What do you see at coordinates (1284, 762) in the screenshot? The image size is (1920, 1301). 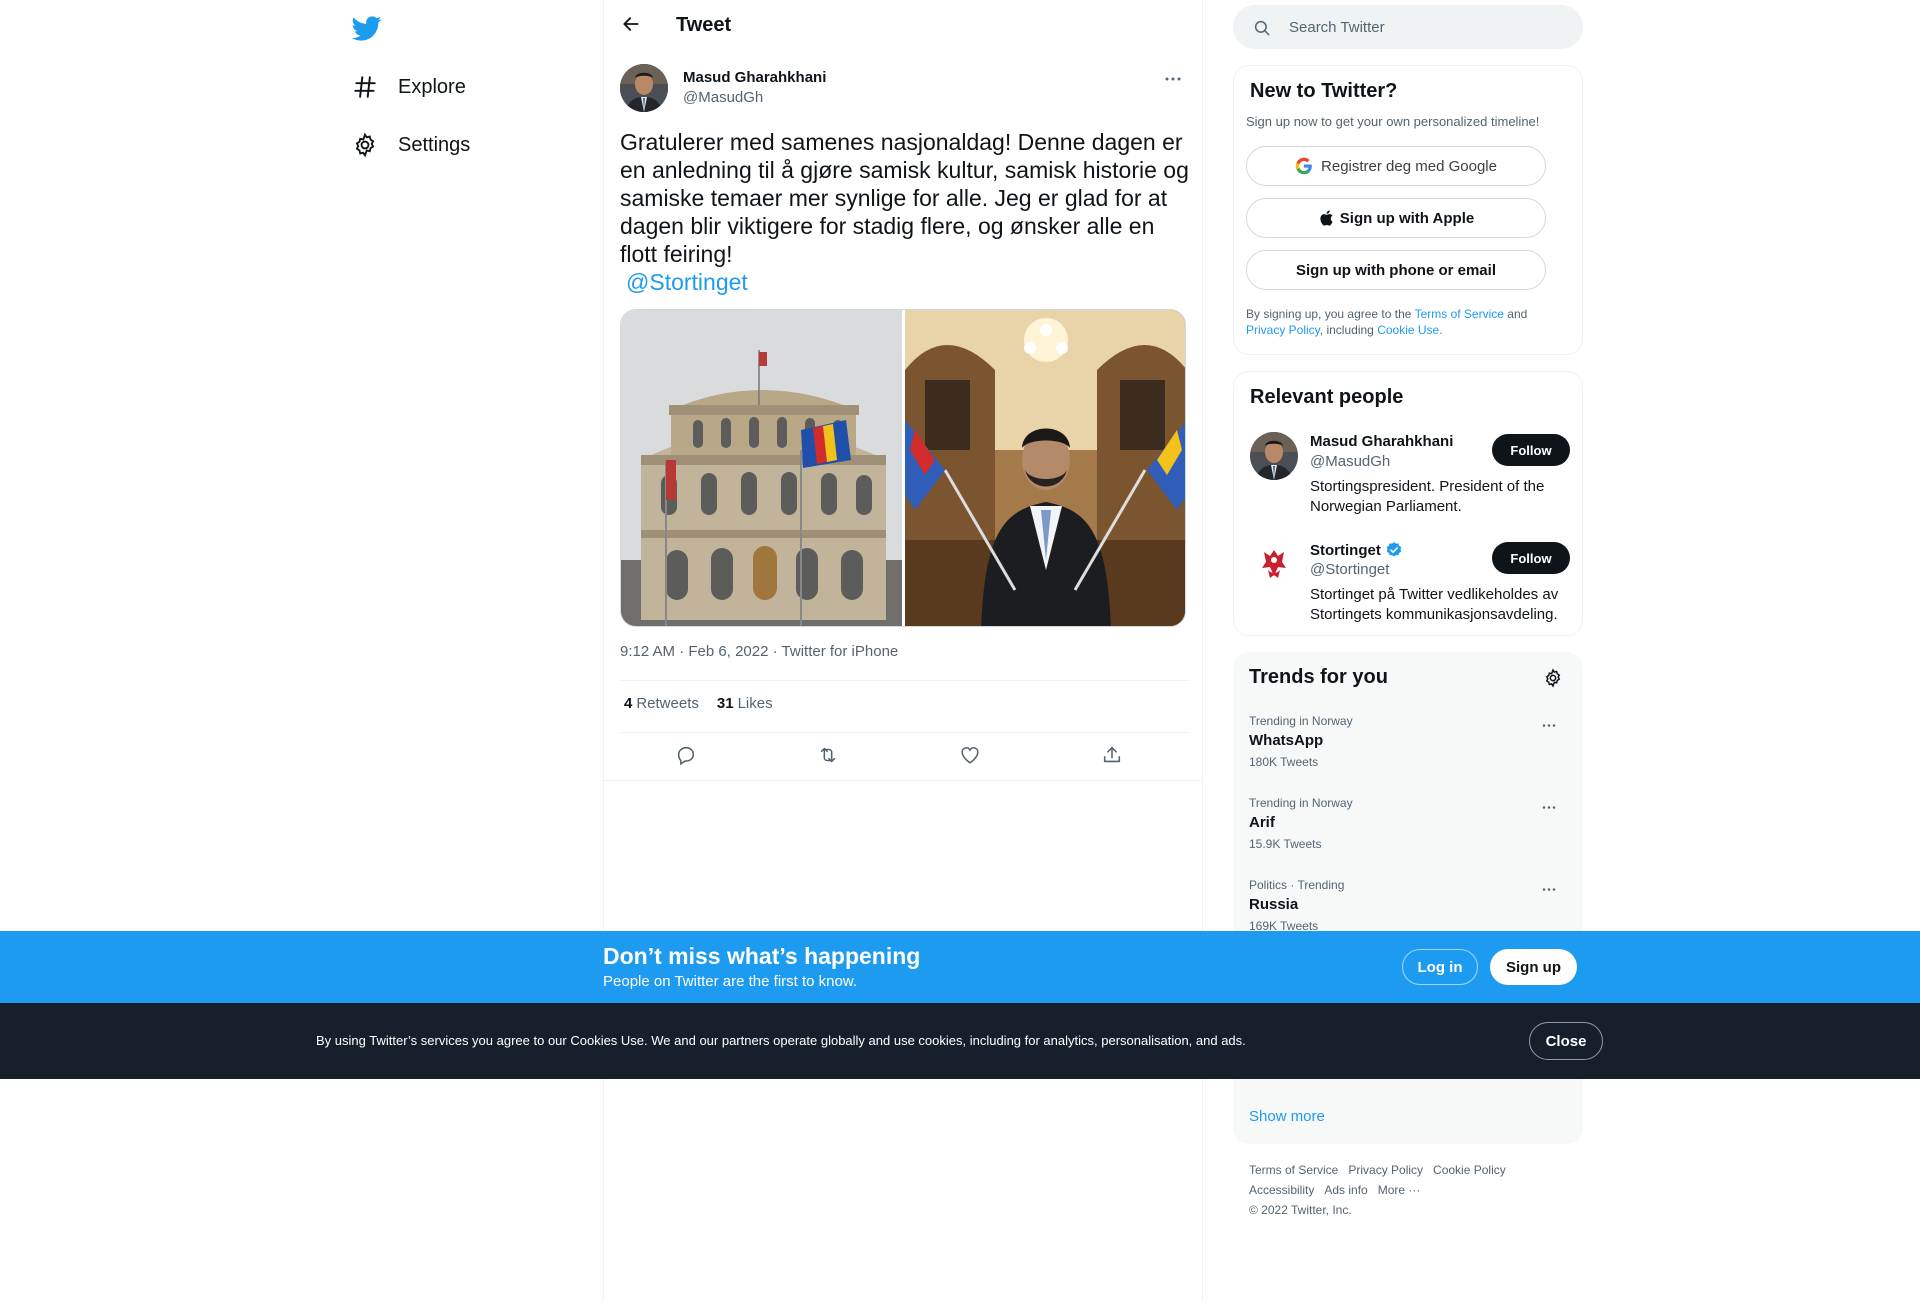 I see `trend-count: 180K Tweets` at bounding box center [1284, 762].